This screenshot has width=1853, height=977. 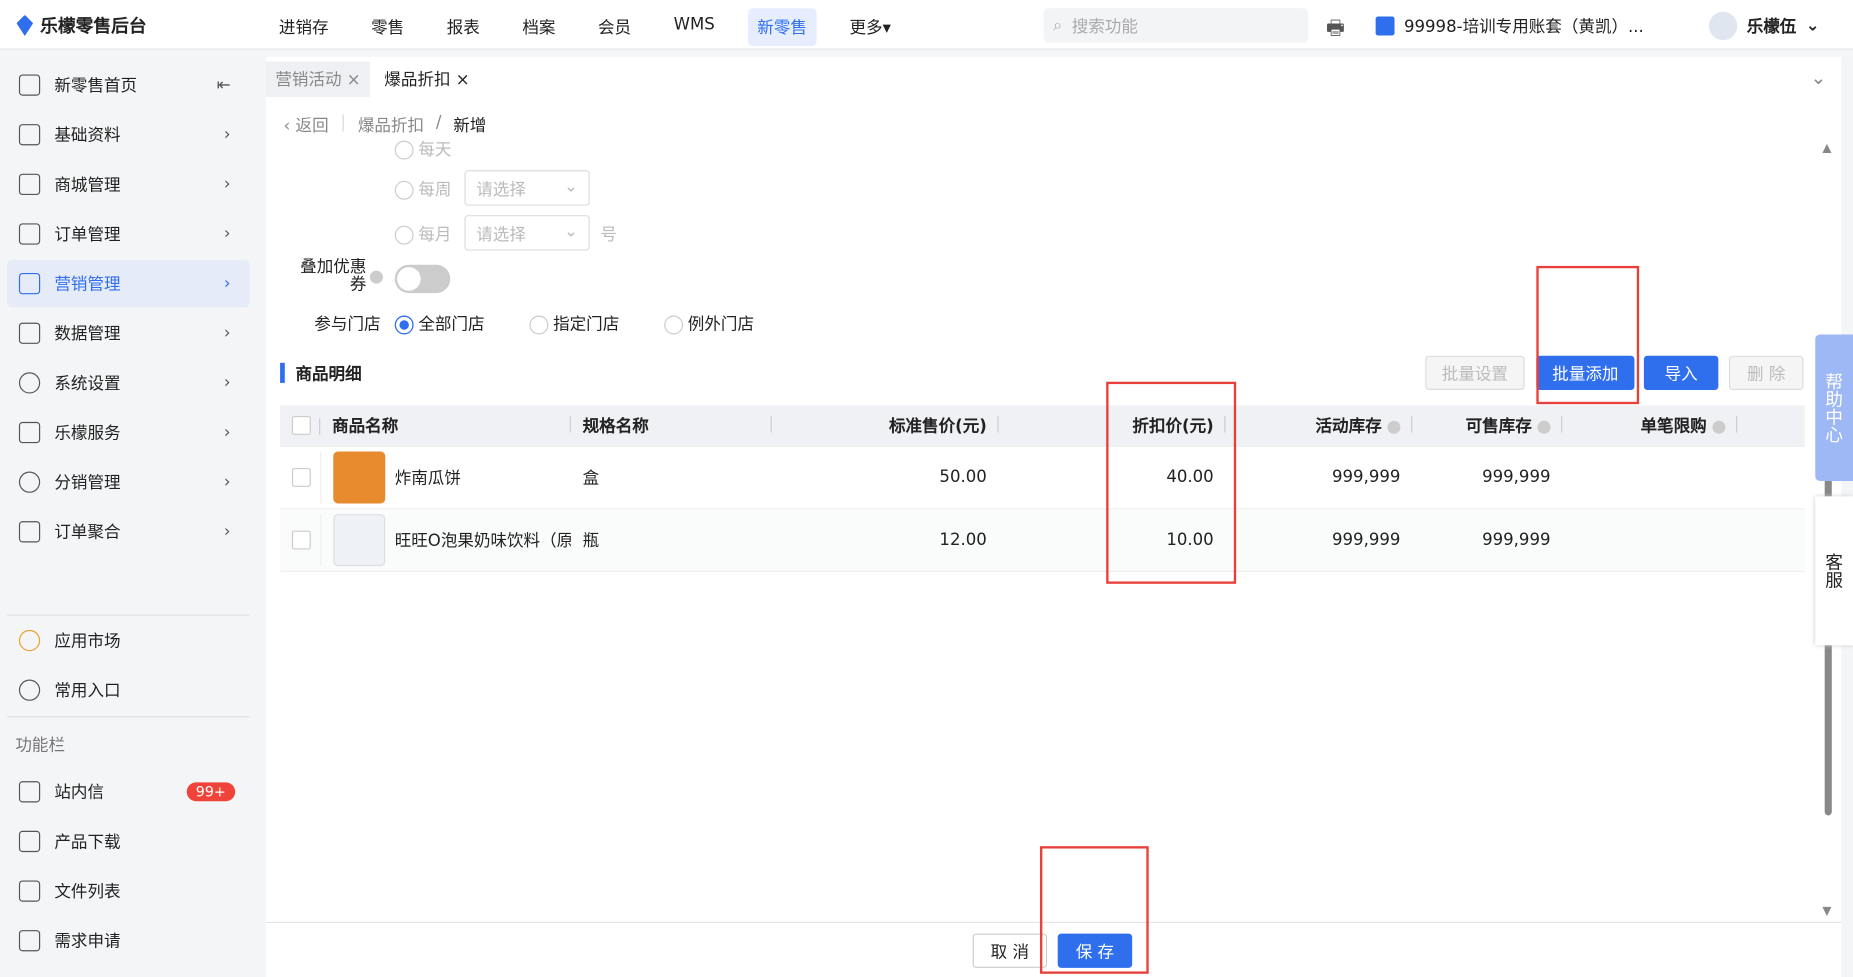 I want to click on radio-specified-stores: 指定门店, so click(x=574, y=324).